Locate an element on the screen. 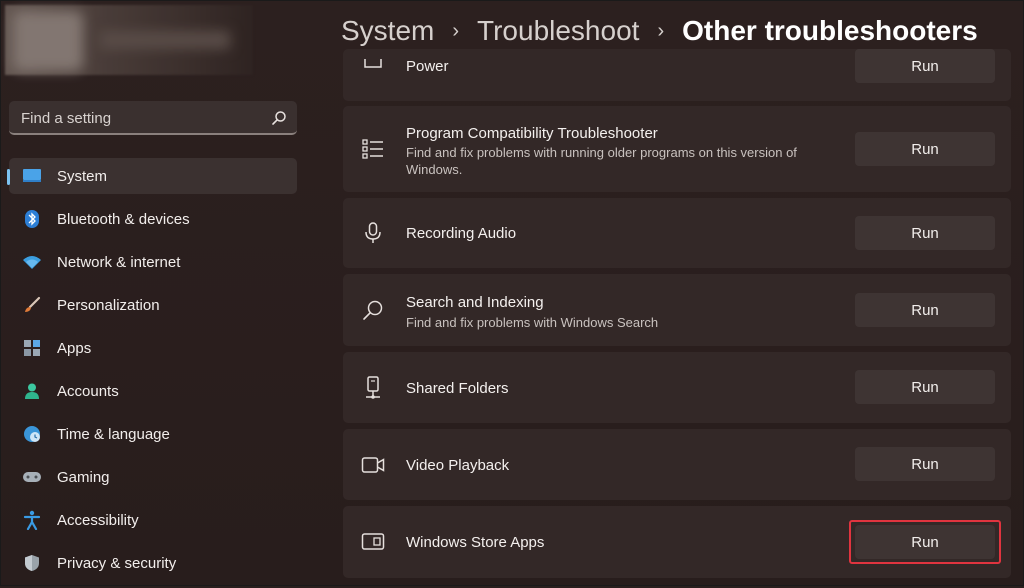 This screenshot has width=1024, height=588. sidebar-item-personalization: Personalization is located at coordinates (153, 305).